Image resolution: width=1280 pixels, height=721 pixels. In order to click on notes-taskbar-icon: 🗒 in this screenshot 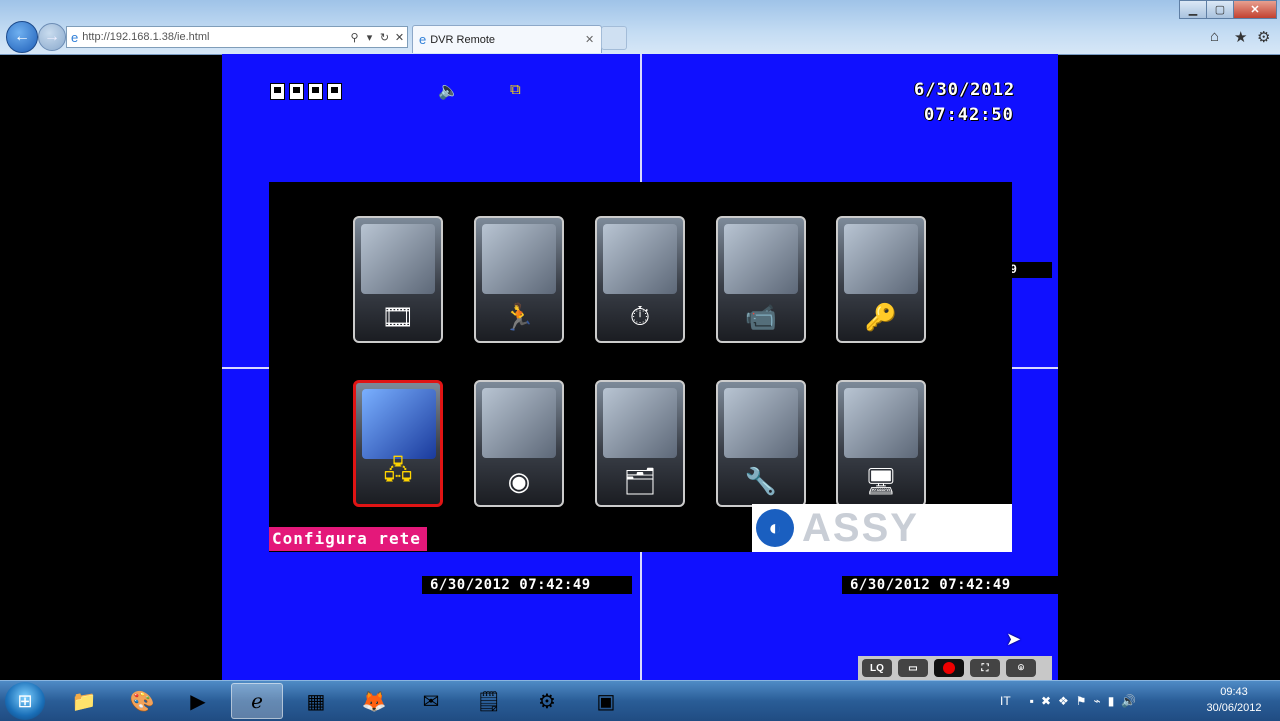, I will do `click(489, 701)`.